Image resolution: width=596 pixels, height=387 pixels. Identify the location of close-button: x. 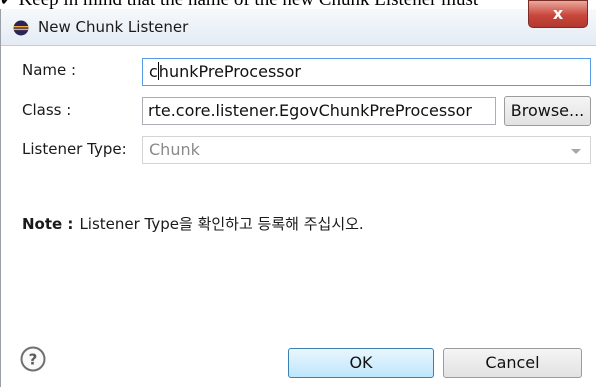
(558, 14).